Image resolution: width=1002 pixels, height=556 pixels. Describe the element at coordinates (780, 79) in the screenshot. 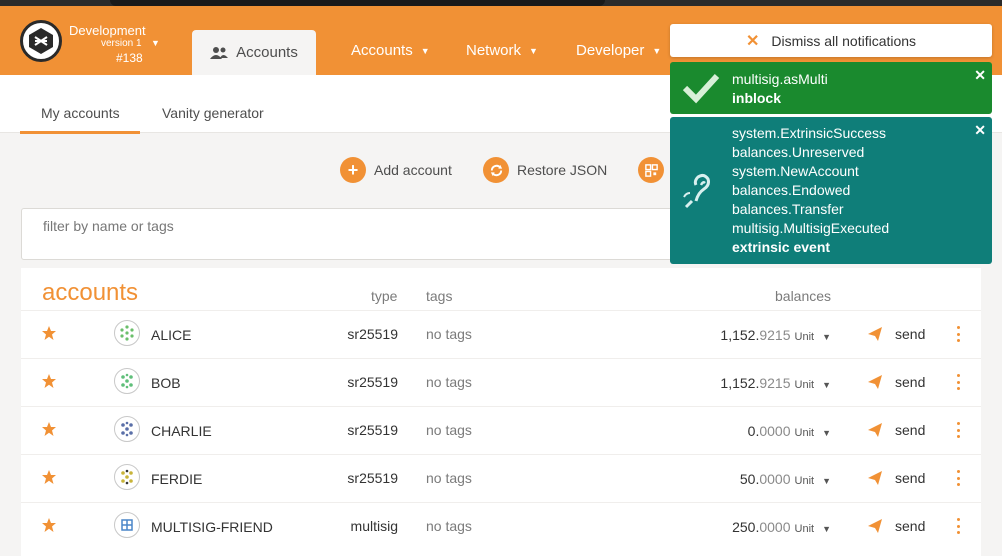

I see `notification-method: multisig.asMulti` at that location.